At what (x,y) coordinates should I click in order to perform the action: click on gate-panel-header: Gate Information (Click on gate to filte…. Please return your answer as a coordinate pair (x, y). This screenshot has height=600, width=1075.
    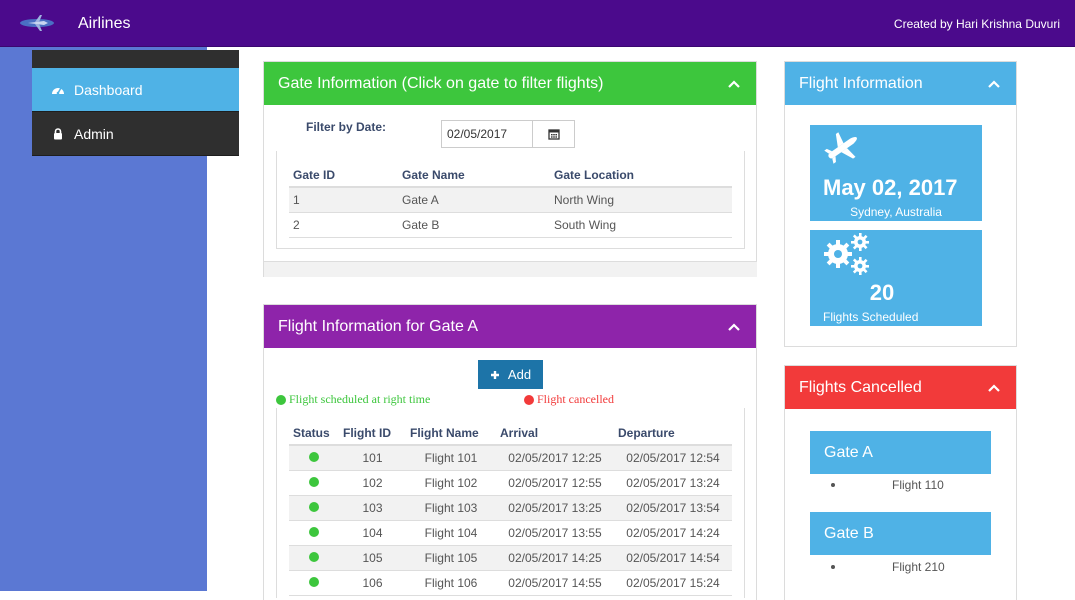
    Looking at the image, I should click on (510, 83).